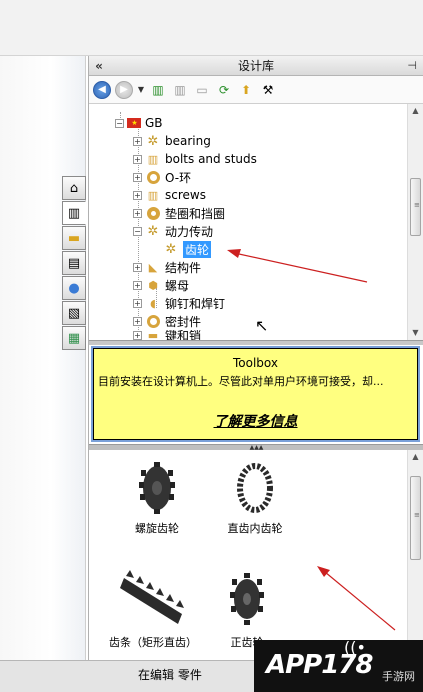 This screenshot has width=423, height=692. Describe the element at coordinates (202, 90) in the screenshot. I see `create-folder-icon: ▭` at that location.